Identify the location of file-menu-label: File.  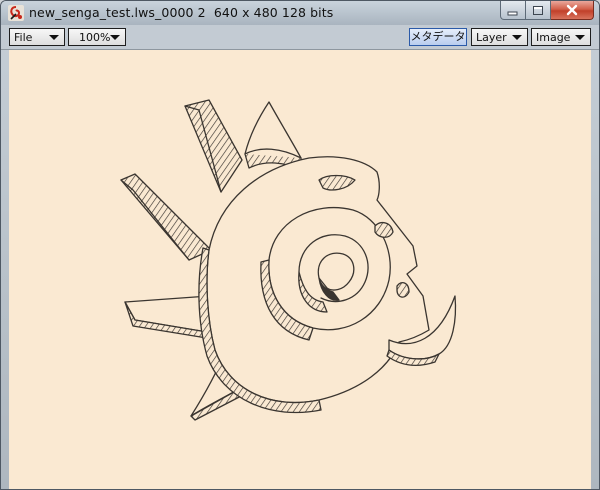
(23, 37).